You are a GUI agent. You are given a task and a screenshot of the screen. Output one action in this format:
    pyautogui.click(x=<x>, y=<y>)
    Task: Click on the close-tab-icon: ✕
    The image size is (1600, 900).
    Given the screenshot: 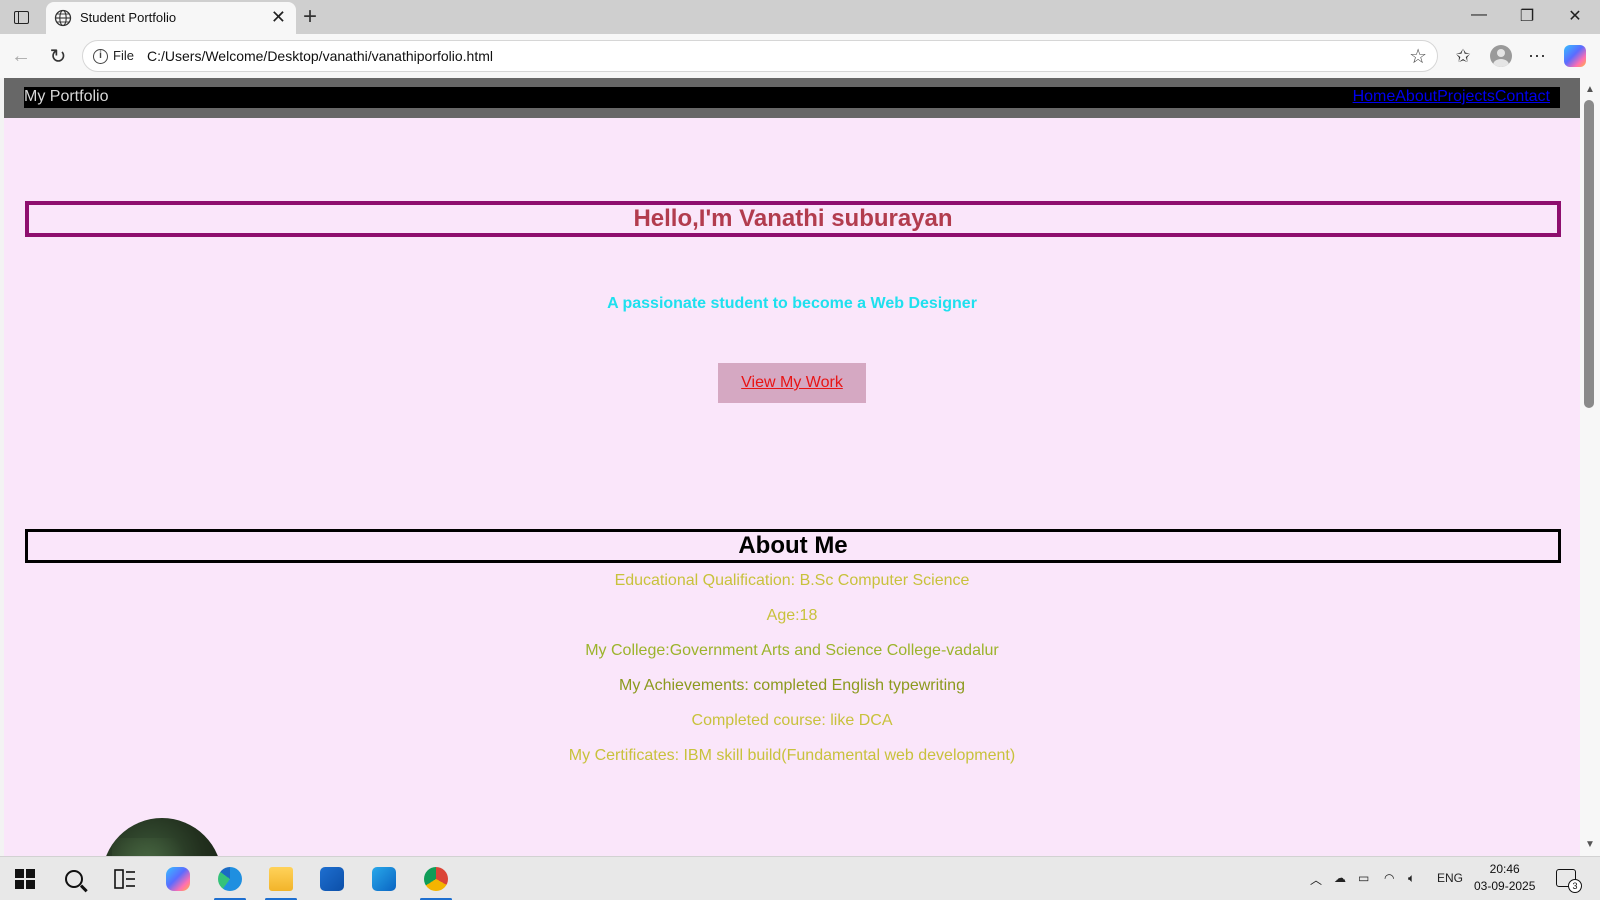 What is the action you would take?
    pyautogui.click(x=278, y=17)
    